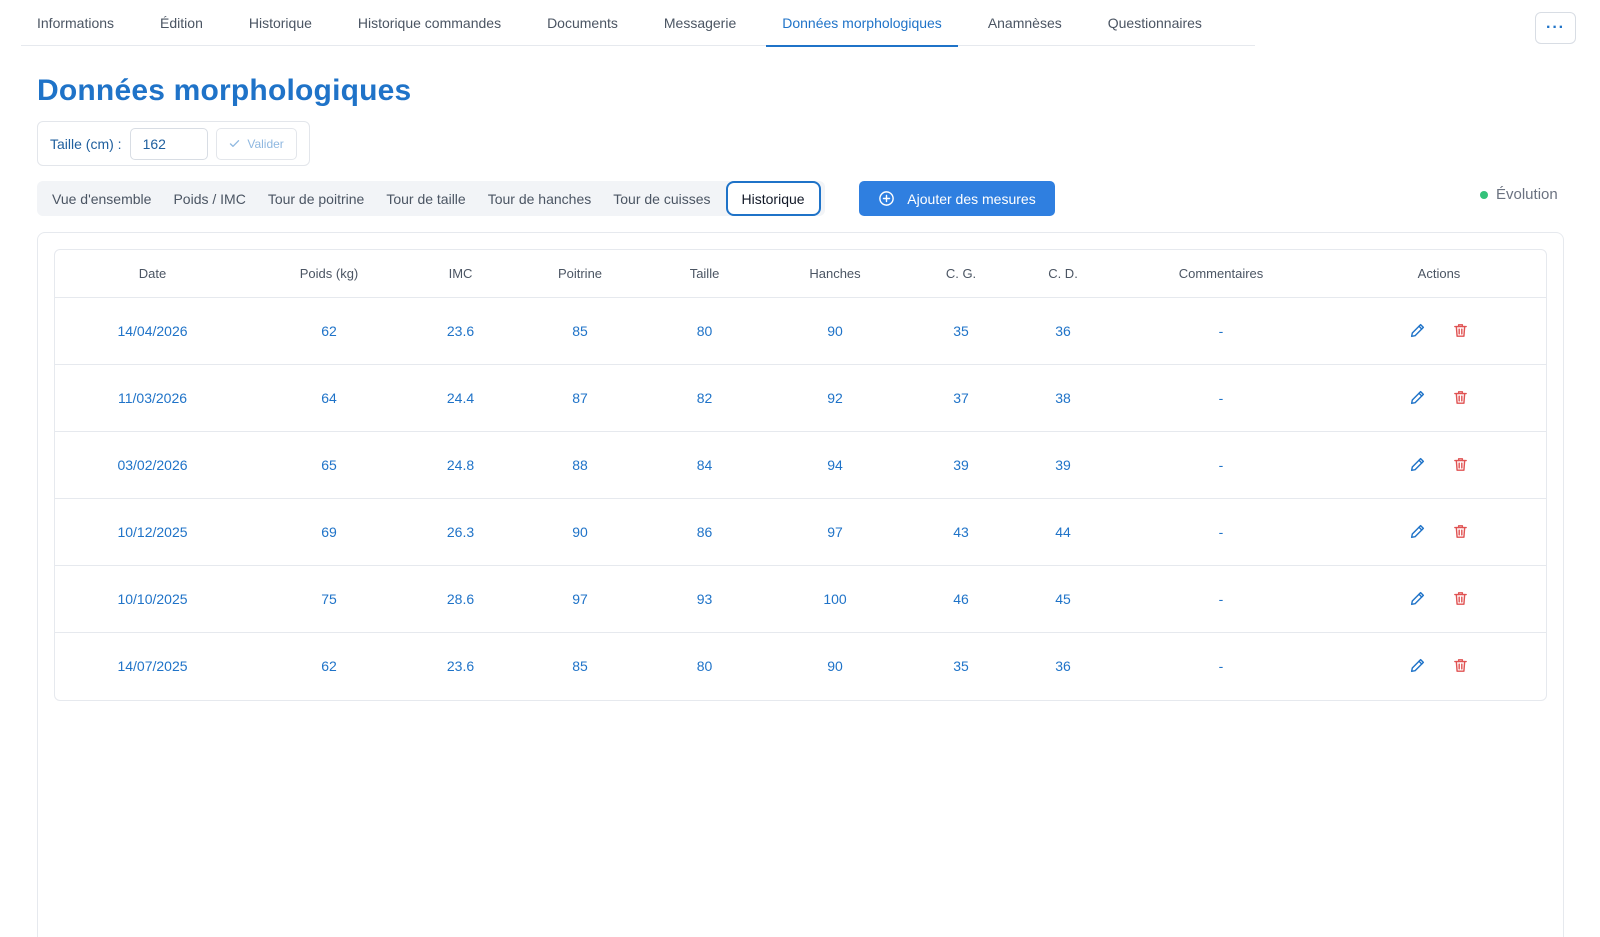  I want to click on subtab-tour-poitrine: Tour de poitrine, so click(316, 198).